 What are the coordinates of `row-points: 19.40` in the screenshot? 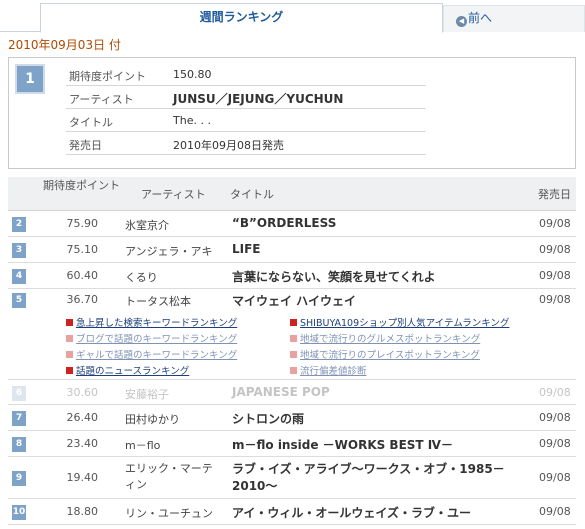 It's located at (82, 477).